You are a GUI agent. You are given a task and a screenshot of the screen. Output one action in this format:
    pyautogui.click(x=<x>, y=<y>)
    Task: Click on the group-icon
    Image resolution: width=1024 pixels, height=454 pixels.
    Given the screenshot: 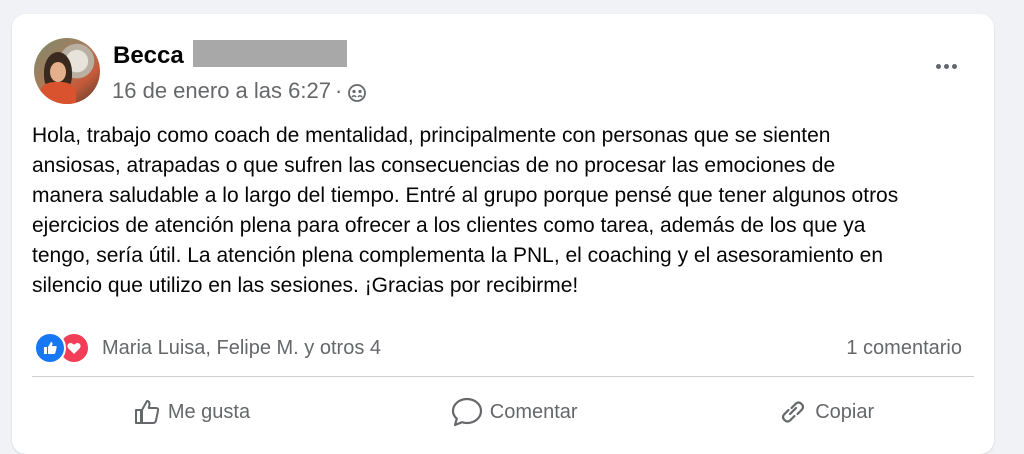 What is the action you would take?
    pyautogui.click(x=357, y=92)
    